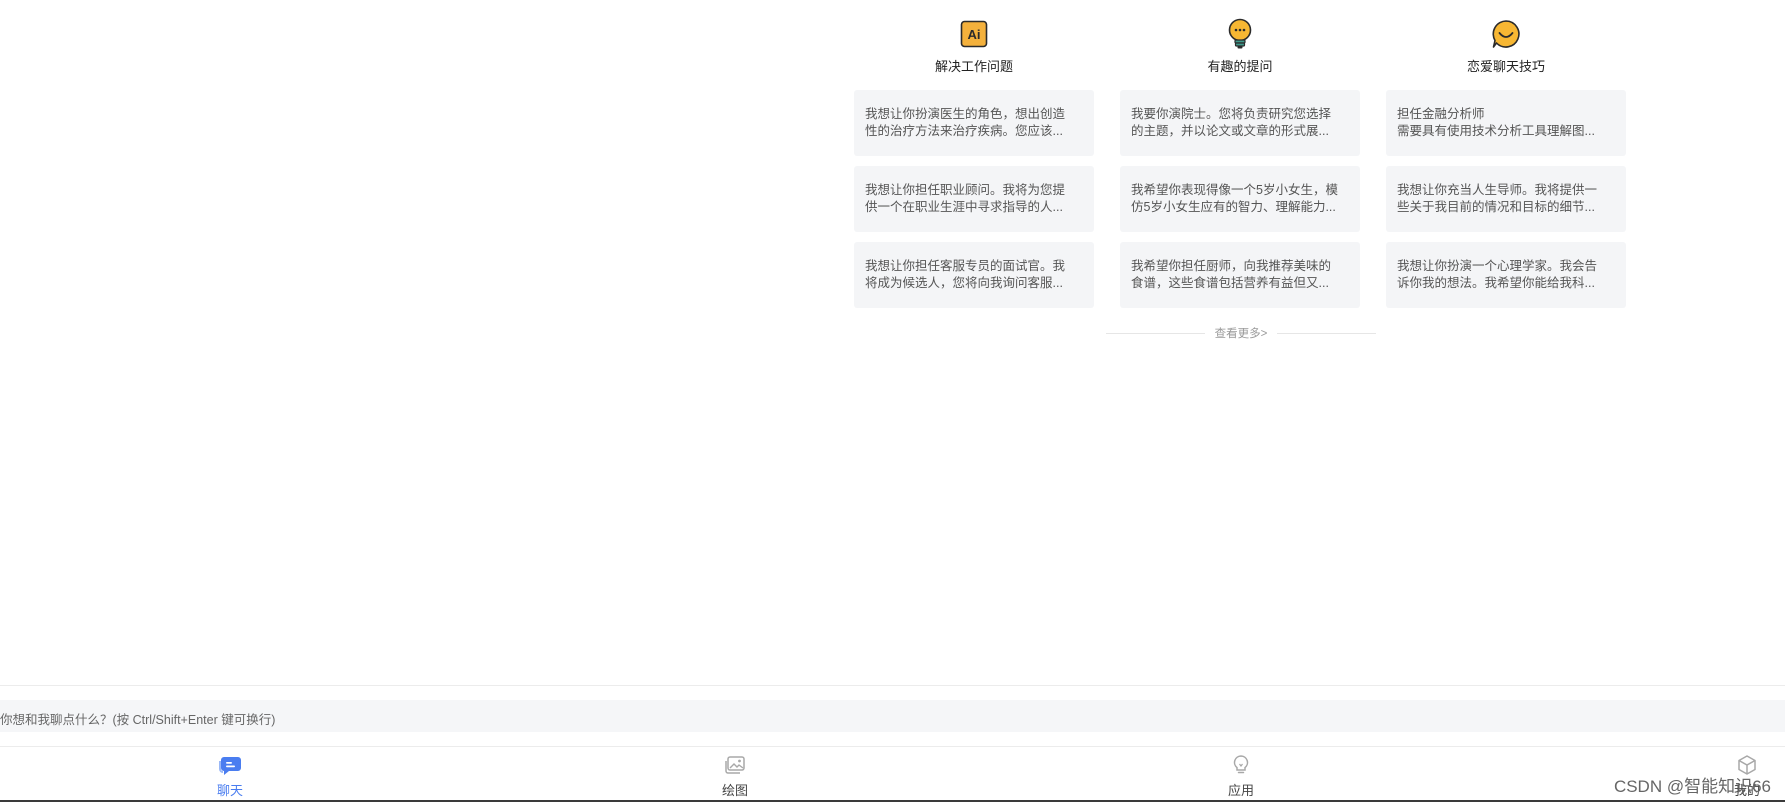  Describe the element at coordinates (1240, 66) in the screenshot. I see `column-title: 有趣的提问` at that location.